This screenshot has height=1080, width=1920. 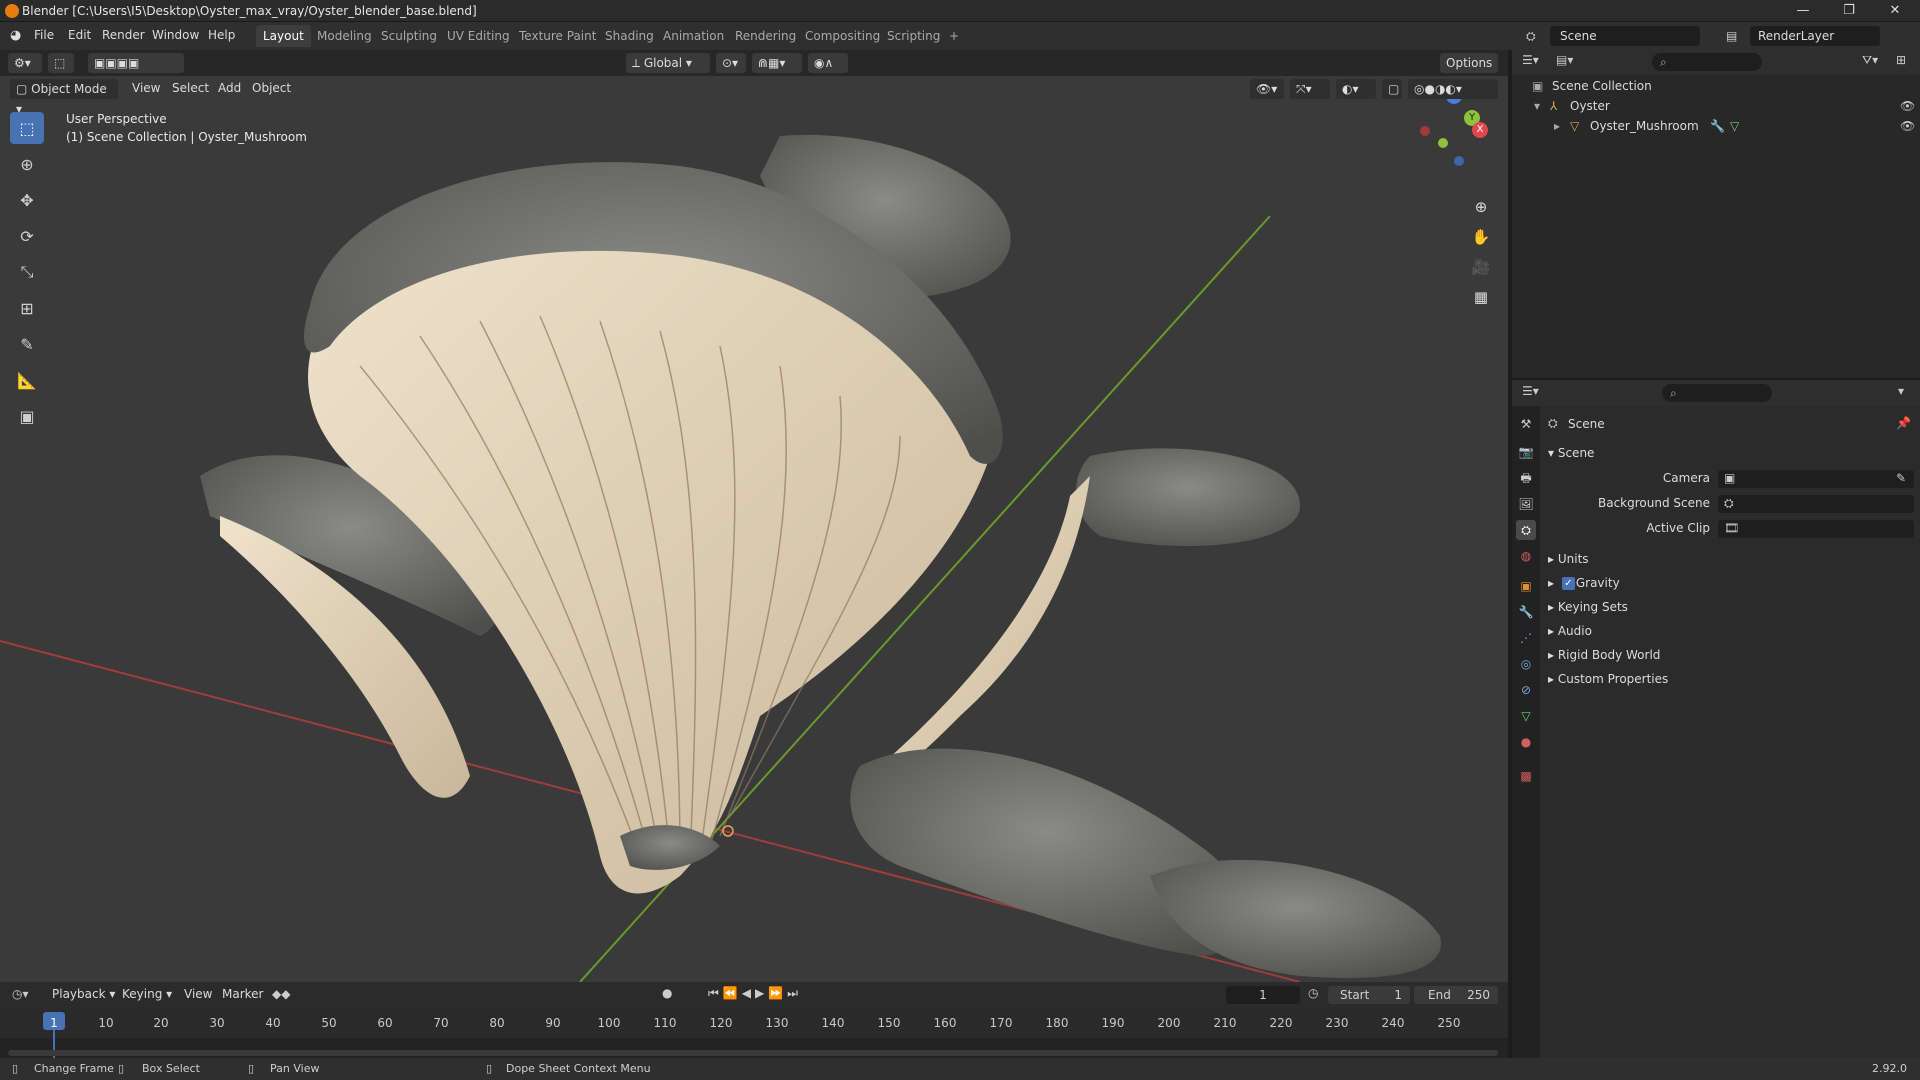 What do you see at coordinates (1469, 71) in the screenshot?
I see `options-dropdown: Options ▾` at bounding box center [1469, 71].